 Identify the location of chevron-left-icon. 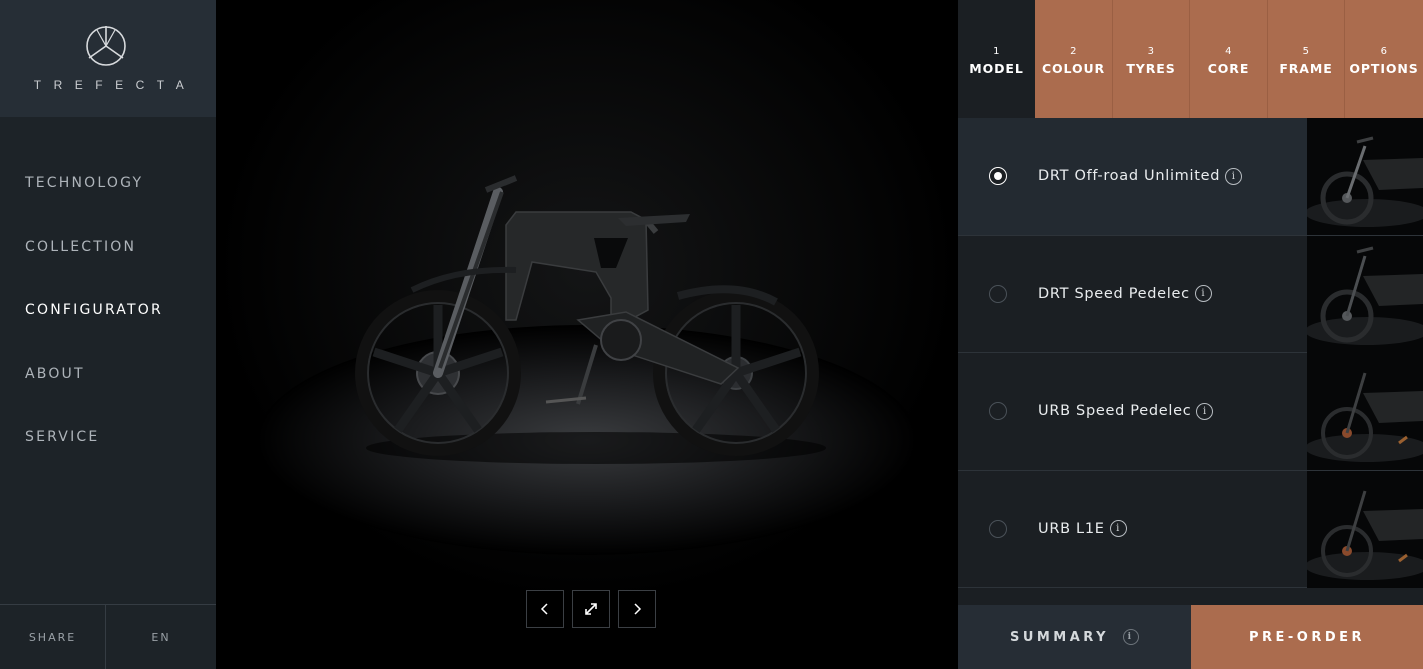
(544, 609).